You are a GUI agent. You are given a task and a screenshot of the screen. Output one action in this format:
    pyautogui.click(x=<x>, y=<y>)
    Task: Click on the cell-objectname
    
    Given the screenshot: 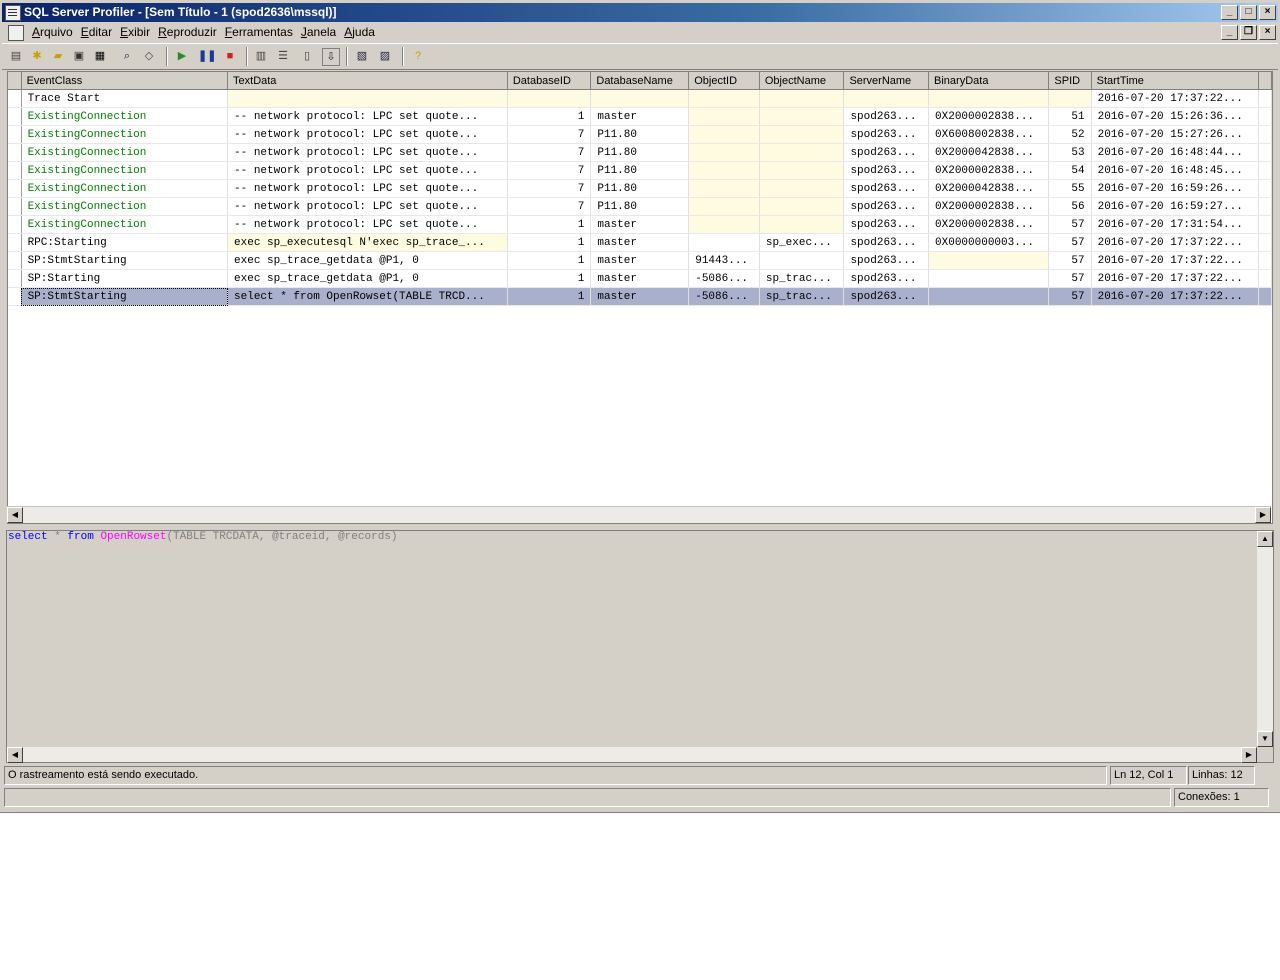 What is the action you would take?
    pyautogui.click(x=802, y=116)
    